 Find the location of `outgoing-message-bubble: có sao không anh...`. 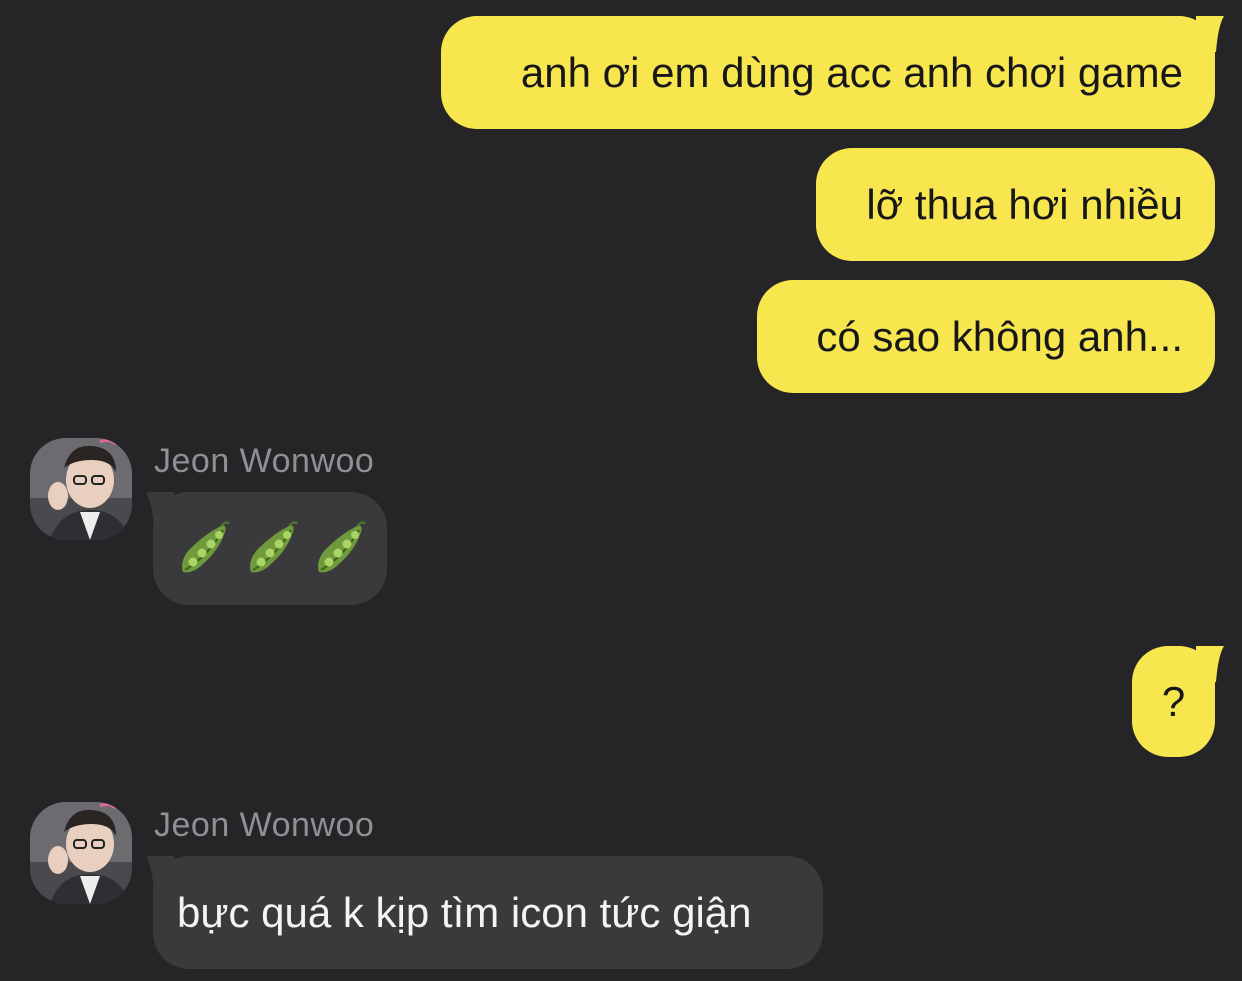

outgoing-message-bubble: có sao không anh... is located at coordinates (986, 336).